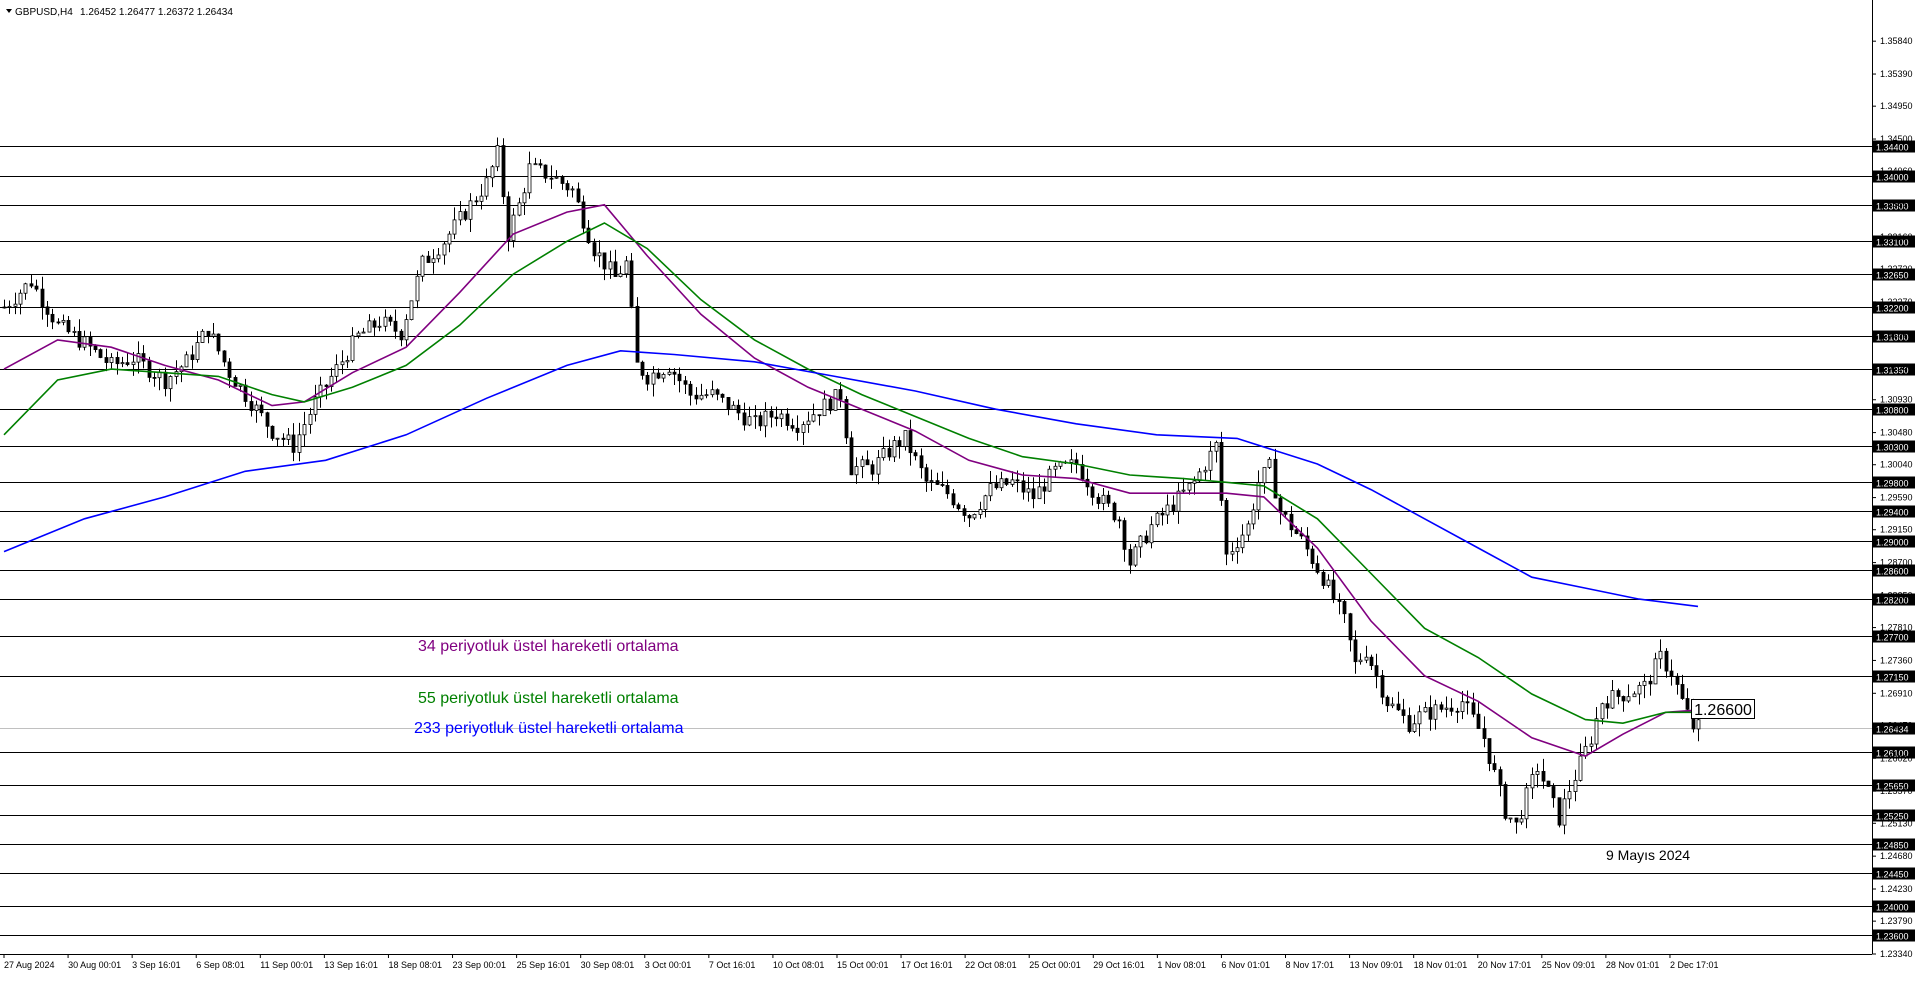 The height and width of the screenshot is (981, 1920). I want to click on x-tick-label-4: 11 Sep 00:01, so click(286, 965).